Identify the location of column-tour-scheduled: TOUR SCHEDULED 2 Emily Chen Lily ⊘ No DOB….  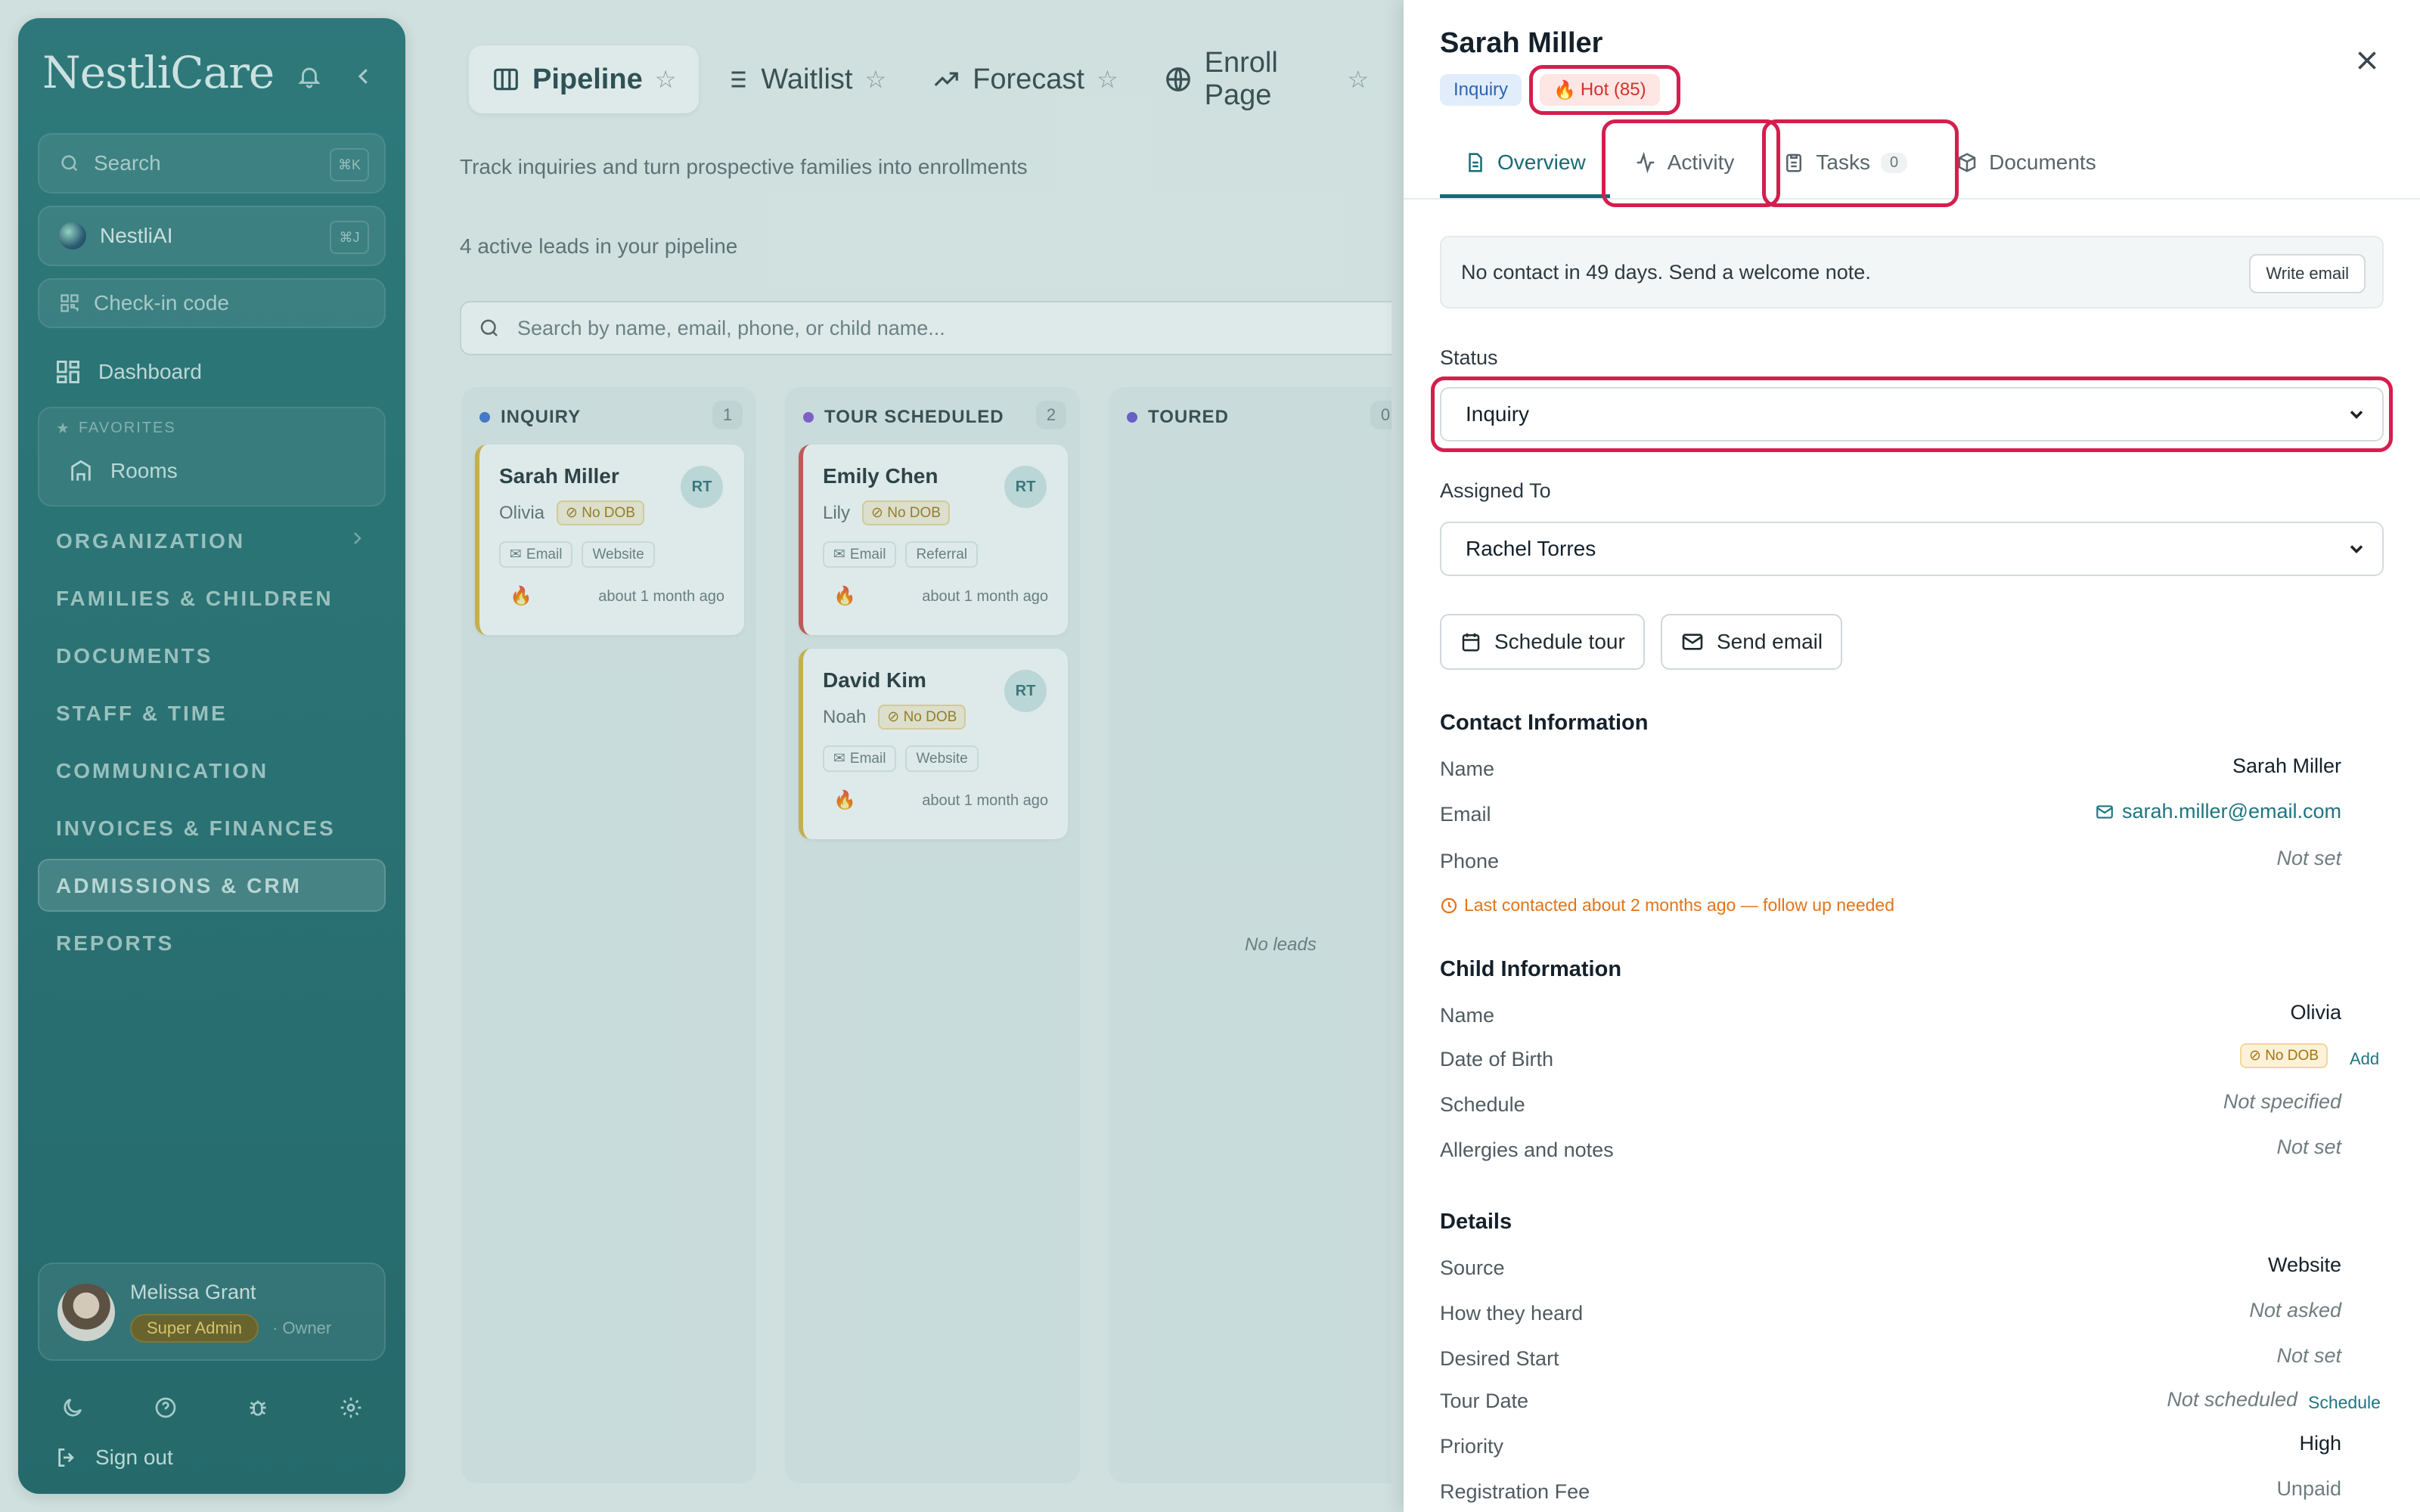
(932, 935).